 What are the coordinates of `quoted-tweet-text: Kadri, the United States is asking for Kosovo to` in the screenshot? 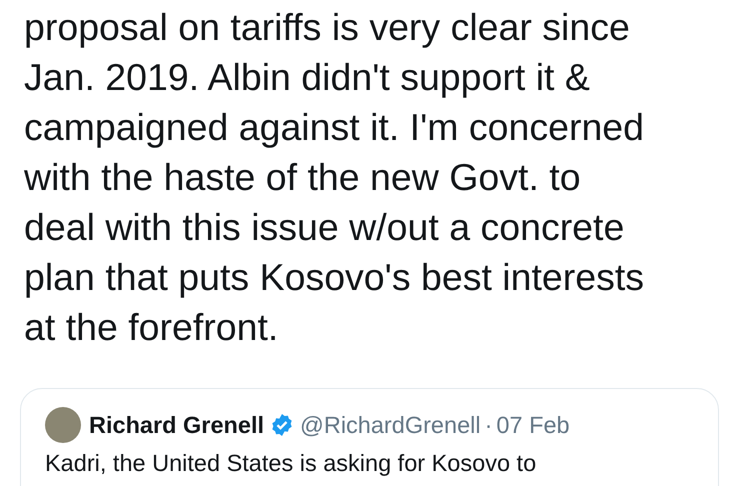 It's located at (291, 463).